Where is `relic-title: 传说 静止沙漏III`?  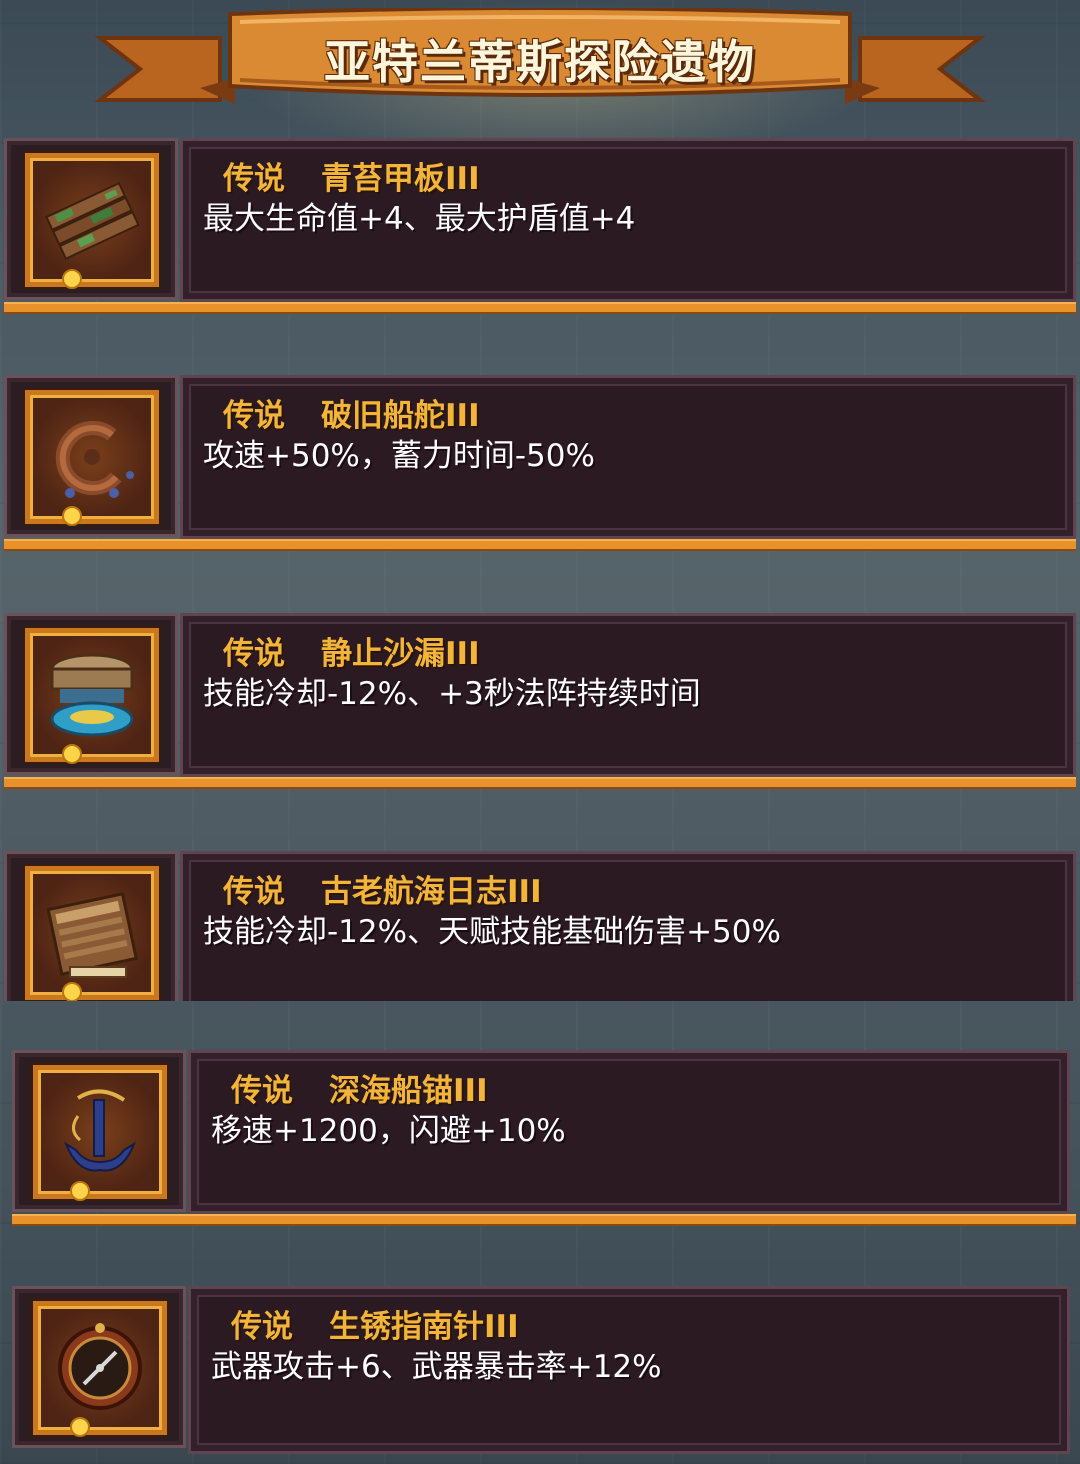 relic-title: 传说 静止沙漏III is located at coordinates (351, 650).